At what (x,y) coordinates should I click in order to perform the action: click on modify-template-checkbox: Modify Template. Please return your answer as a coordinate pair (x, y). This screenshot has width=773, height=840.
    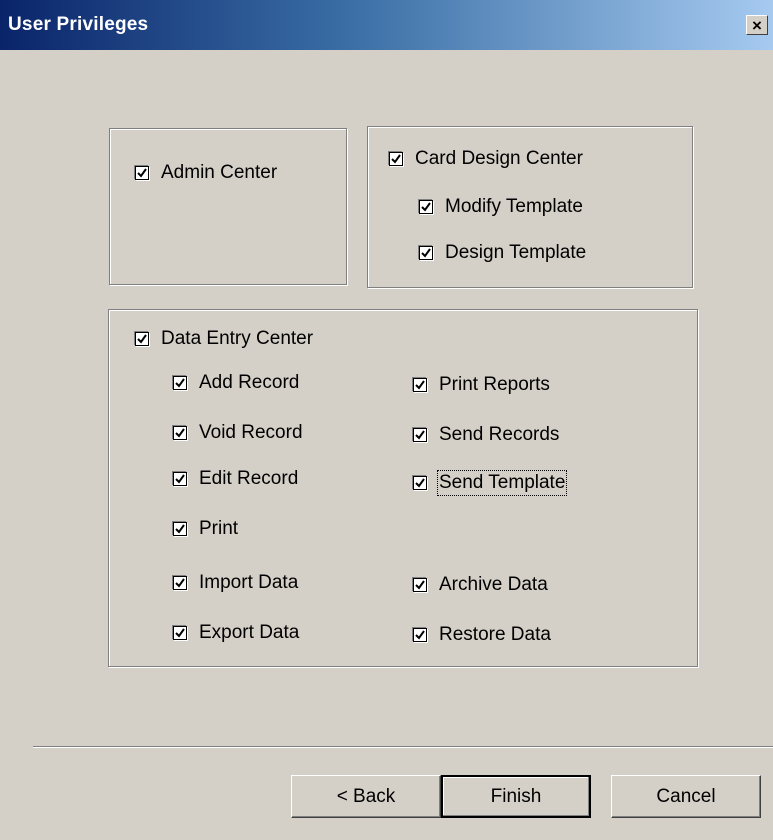
    Looking at the image, I should click on (501, 207).